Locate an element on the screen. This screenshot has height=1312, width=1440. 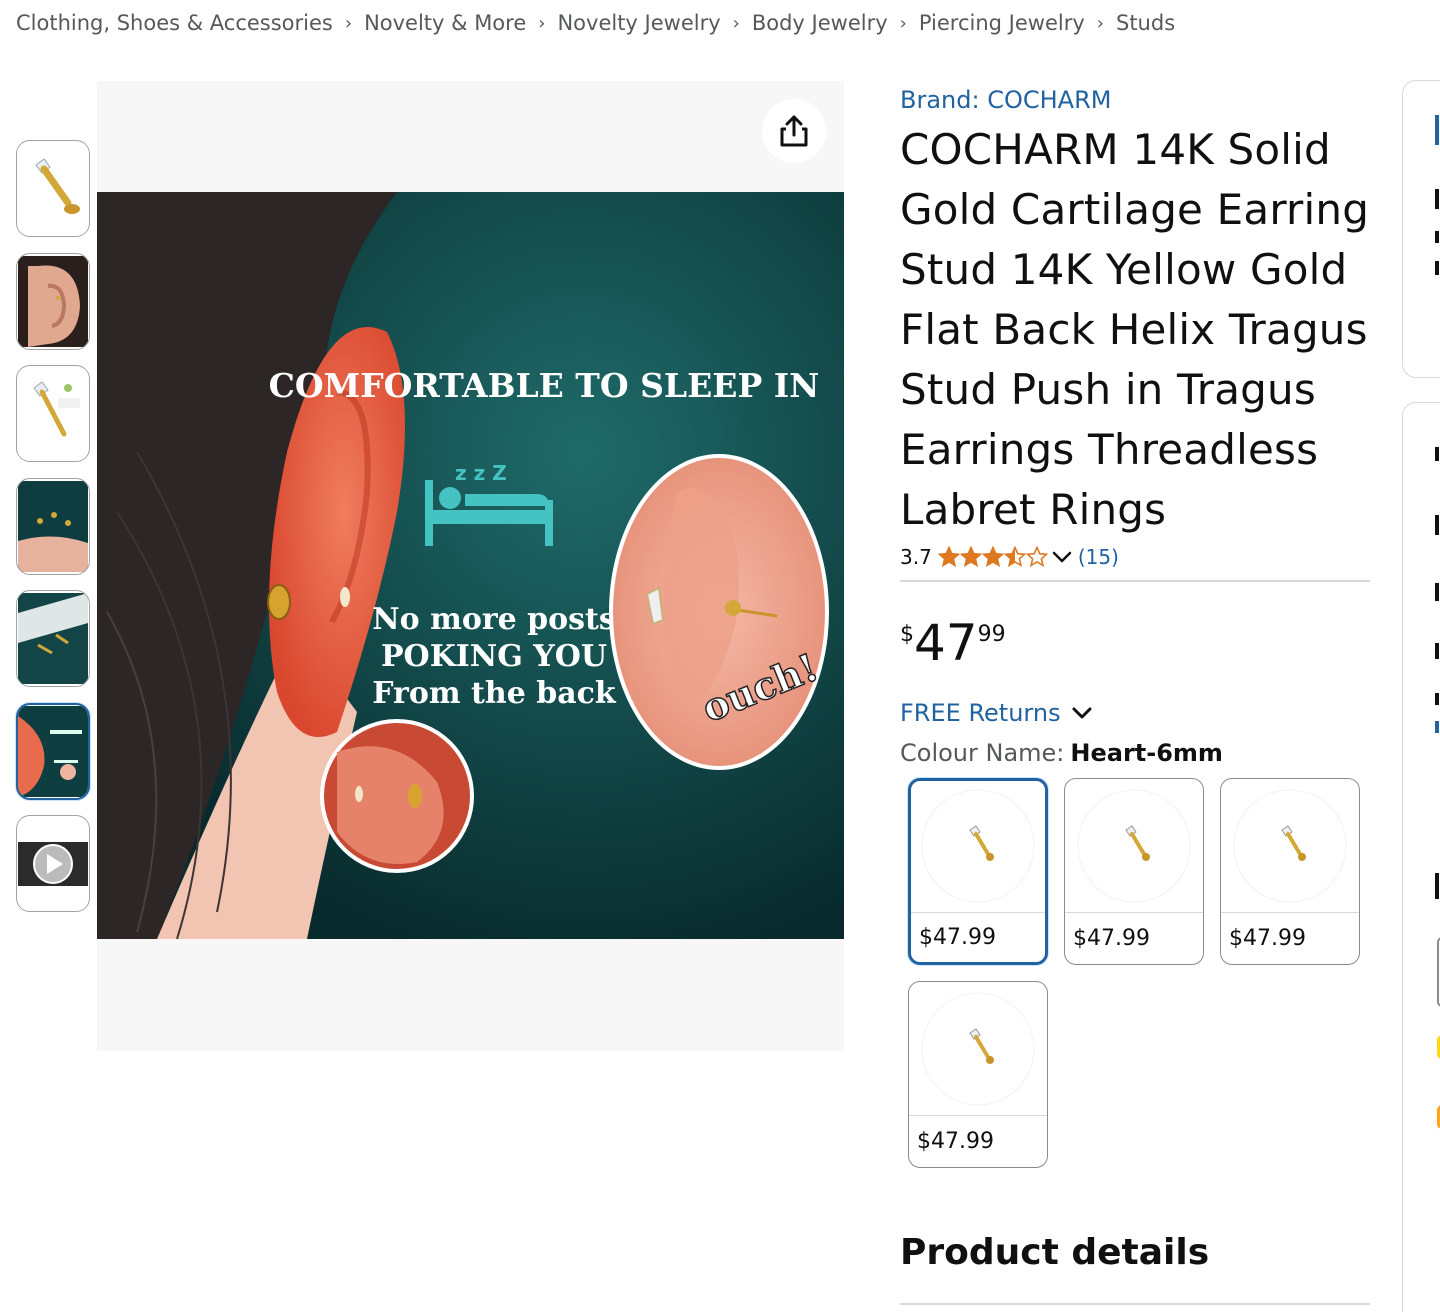
breadcrumb-novelty-more: Novelty & More is located at coordinates (445, 23).